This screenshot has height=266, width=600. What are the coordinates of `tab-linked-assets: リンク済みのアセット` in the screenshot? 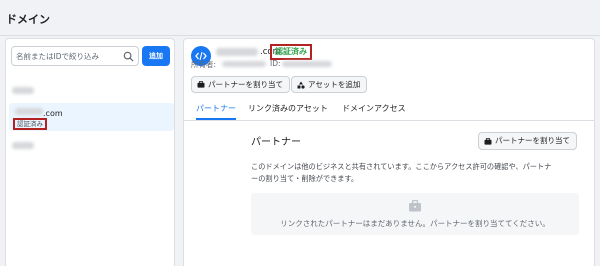 It's located at (288, 111).